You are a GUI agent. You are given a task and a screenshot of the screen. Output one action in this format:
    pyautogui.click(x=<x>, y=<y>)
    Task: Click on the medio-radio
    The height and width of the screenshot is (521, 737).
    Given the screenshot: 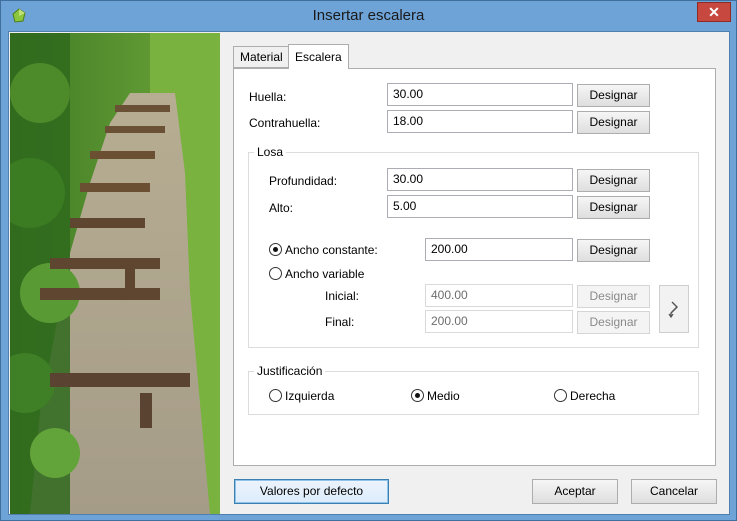 What is the action you would take?
    pyautogui.click(x=417, y=395)
    